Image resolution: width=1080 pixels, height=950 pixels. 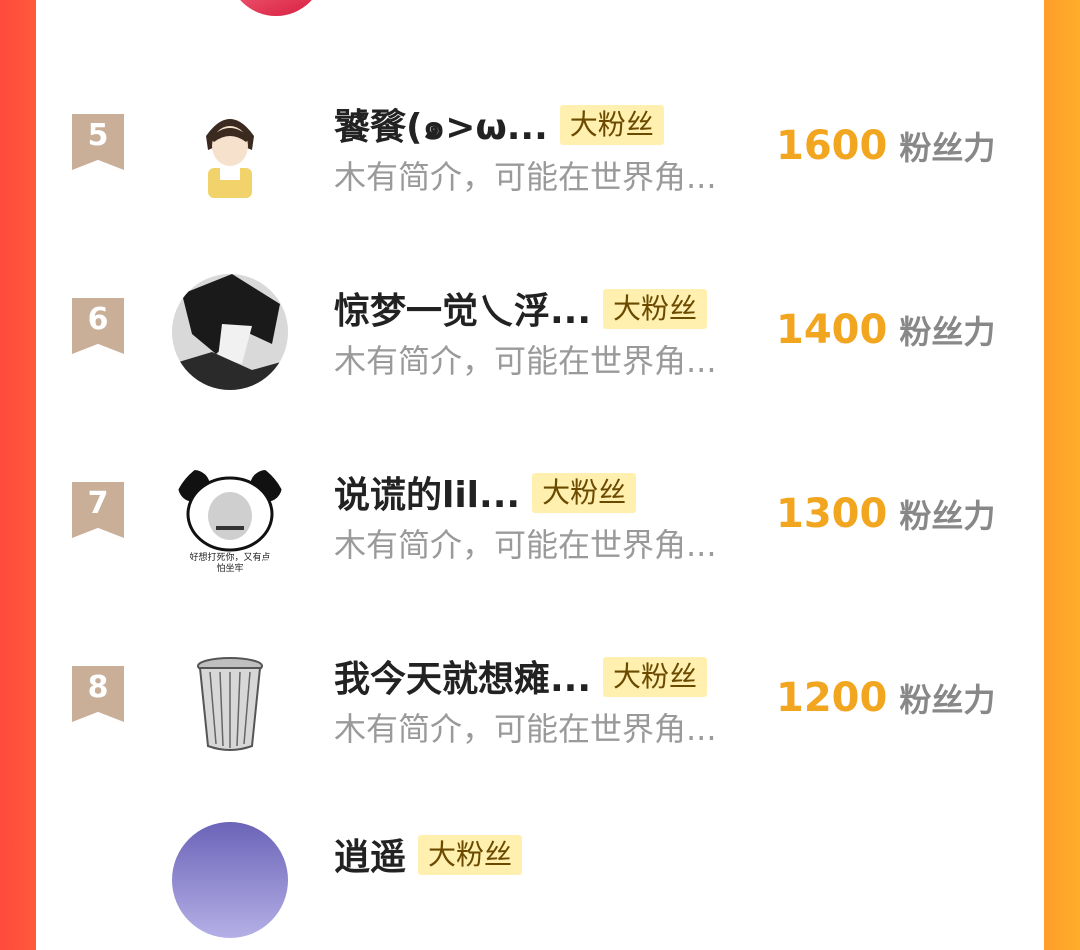 What do you see at coordinates (370, 857) in the screenshot?
I see `user-name-text: 逍遥` at bounding box center [370, 857].